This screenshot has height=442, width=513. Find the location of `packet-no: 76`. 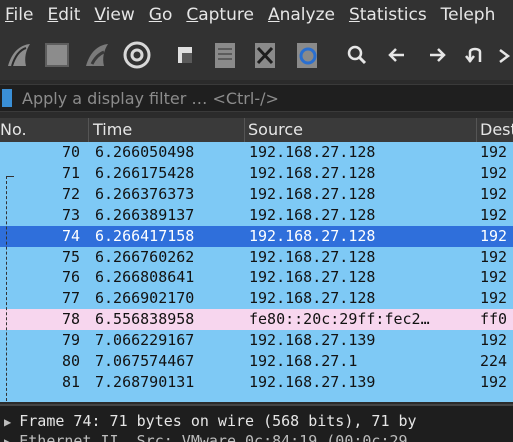

packet-no: 76 is located at coordinates (71, 277).